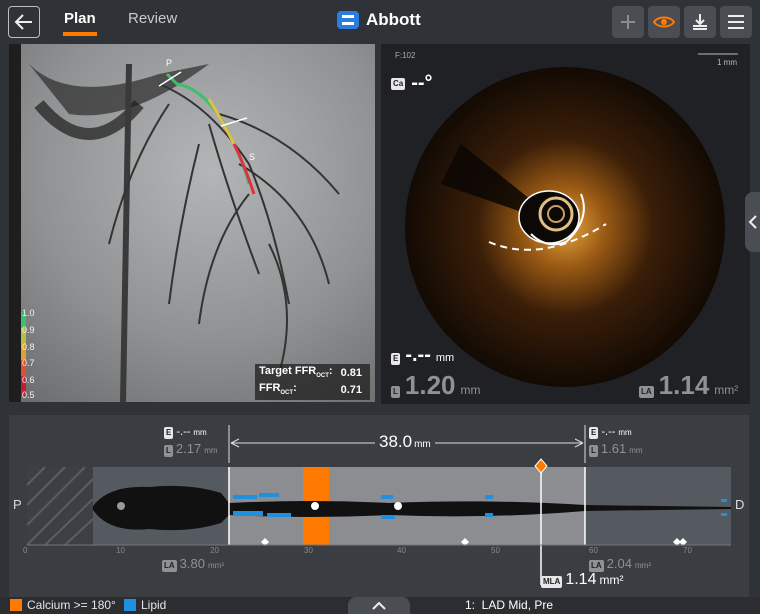 This screenshot has width=760, height=614. Describe the element at coordinates (430, 385) in the screenshot. I see `lumen-diameter-value: 1.20` at that location.